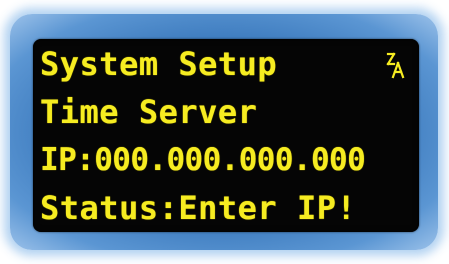 Image resolution: width=449 pixels, height=264 pixels. What do you see at coordinates (198, 208) in the screenshot?
I see `status-message: Status:Enter IP!` at bounding box center [198, 208].